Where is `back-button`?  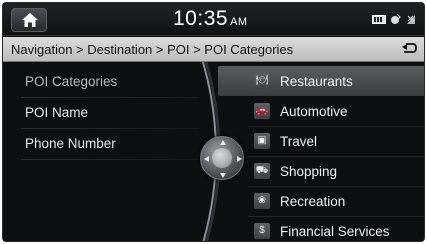 back-button is located at coordinates (407, 49).